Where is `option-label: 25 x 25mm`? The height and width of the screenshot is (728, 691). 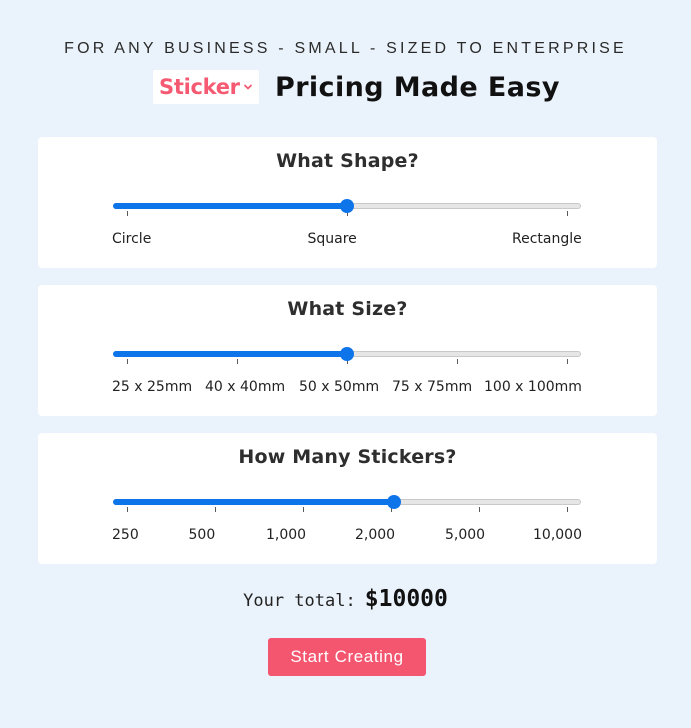
option-label: 25 x 25mm is located at coordinates (152, 387).